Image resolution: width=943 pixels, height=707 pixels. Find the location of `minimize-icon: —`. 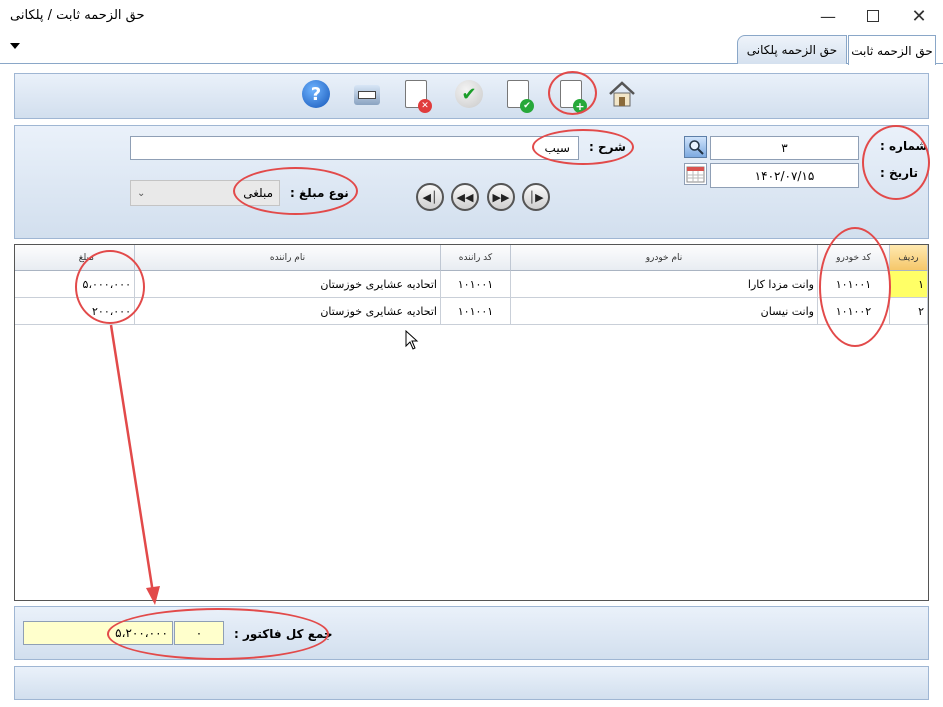

minimize-icon: — is located at coordinates (828, 16).